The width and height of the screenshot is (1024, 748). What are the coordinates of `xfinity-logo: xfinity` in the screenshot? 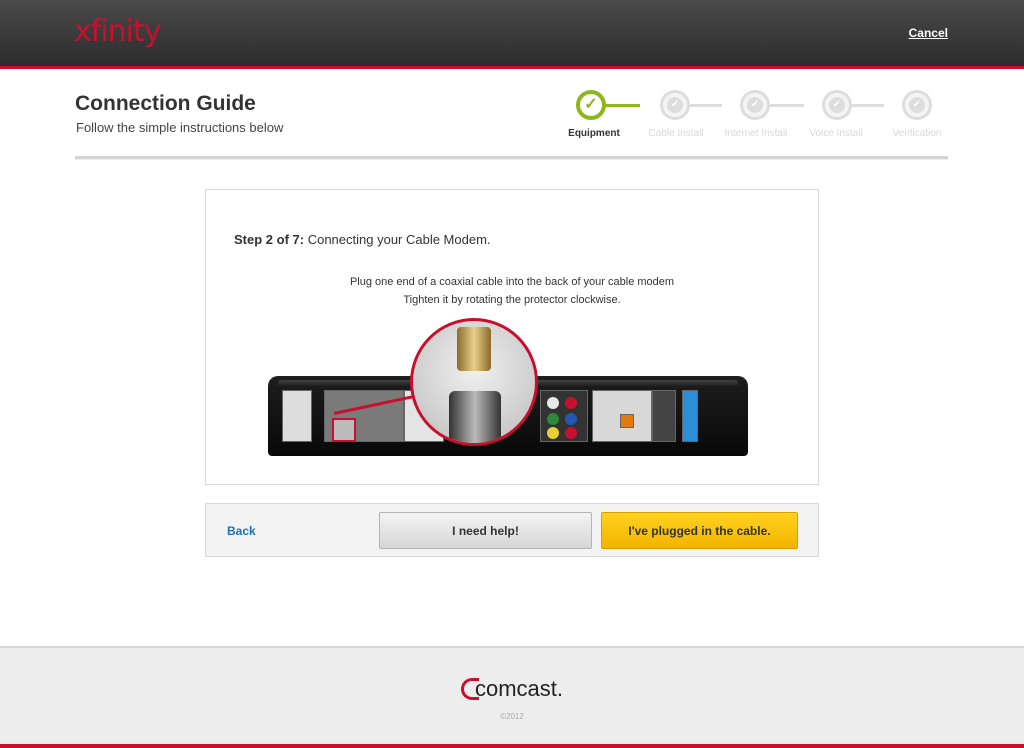 It's located at (118, 31).